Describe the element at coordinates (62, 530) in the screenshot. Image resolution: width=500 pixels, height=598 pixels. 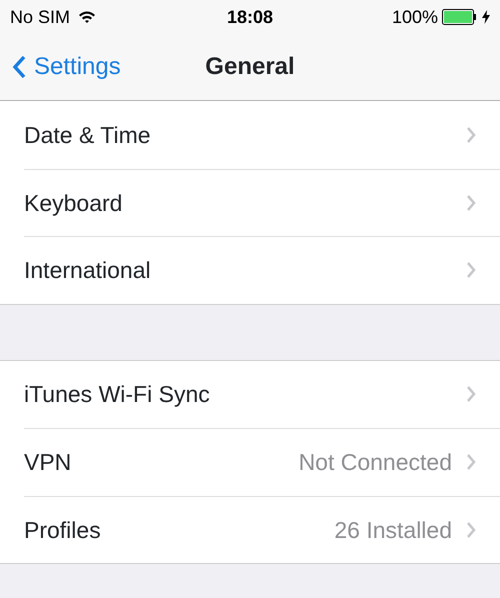
I see `row-label: Profiles` at that location.